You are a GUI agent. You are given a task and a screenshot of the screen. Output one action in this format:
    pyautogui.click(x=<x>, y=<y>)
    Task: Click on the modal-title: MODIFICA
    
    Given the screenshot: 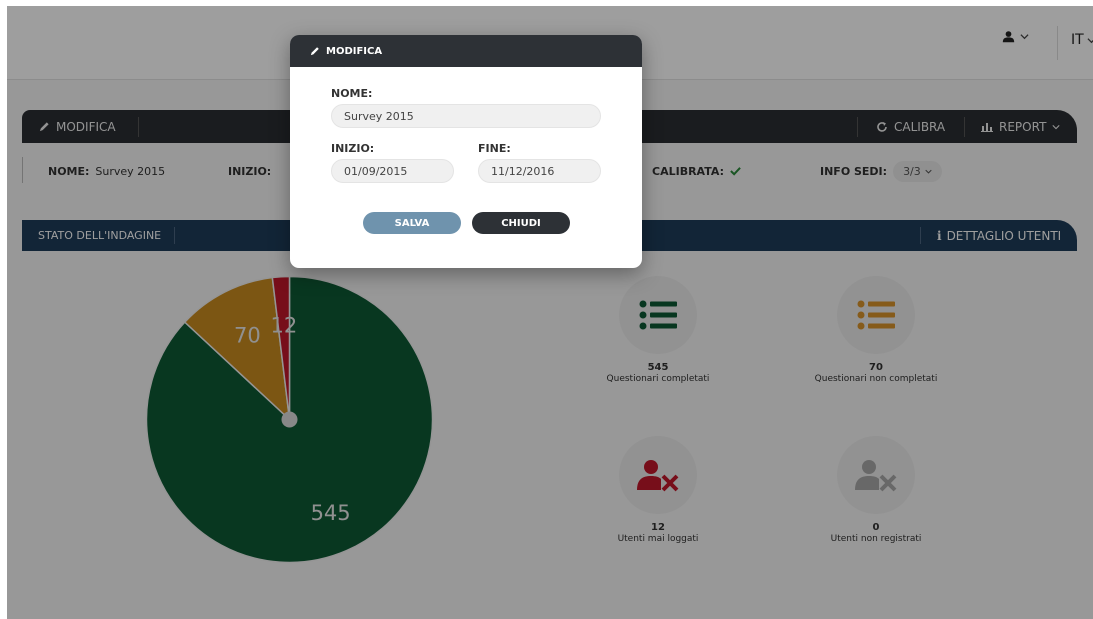 What is the action you would take?
    pyautogui.click(x=354, y=51)
    